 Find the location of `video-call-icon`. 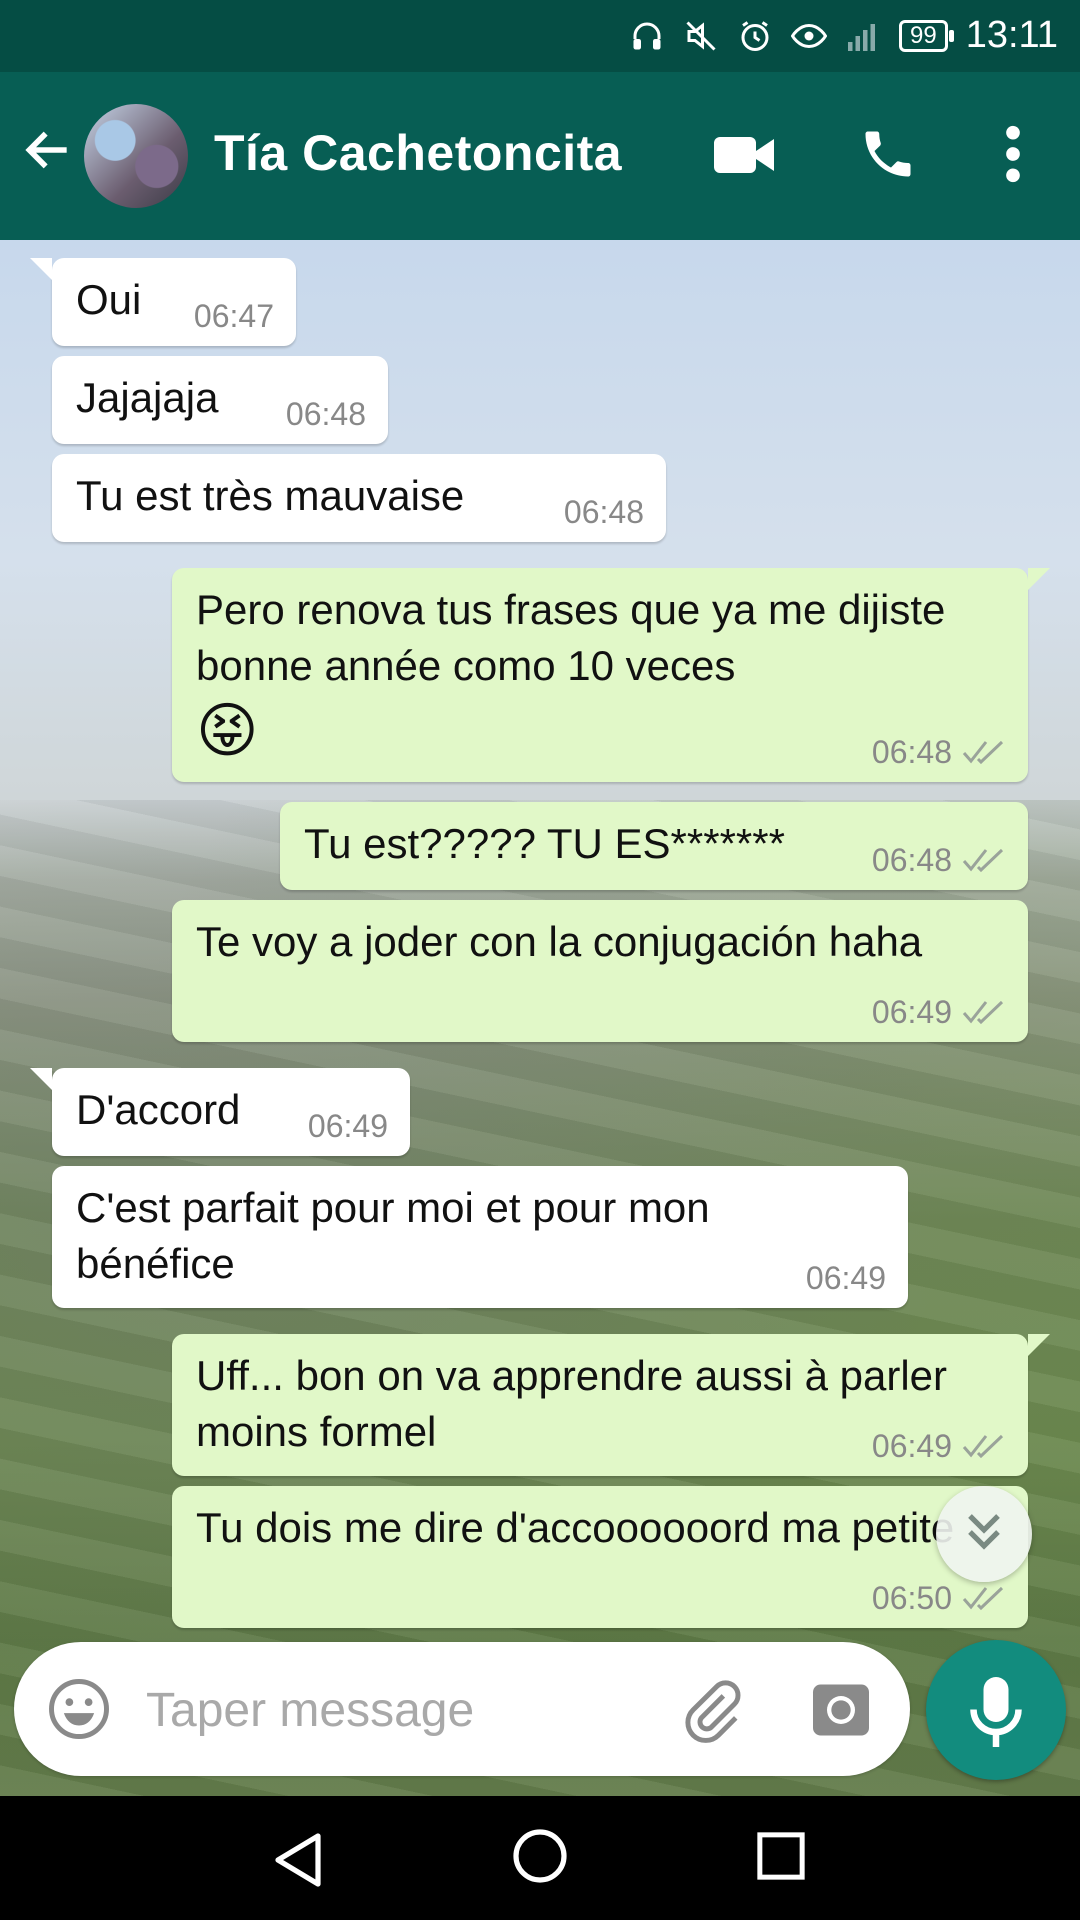

video-call-icon is located at coordinates (744, 155).